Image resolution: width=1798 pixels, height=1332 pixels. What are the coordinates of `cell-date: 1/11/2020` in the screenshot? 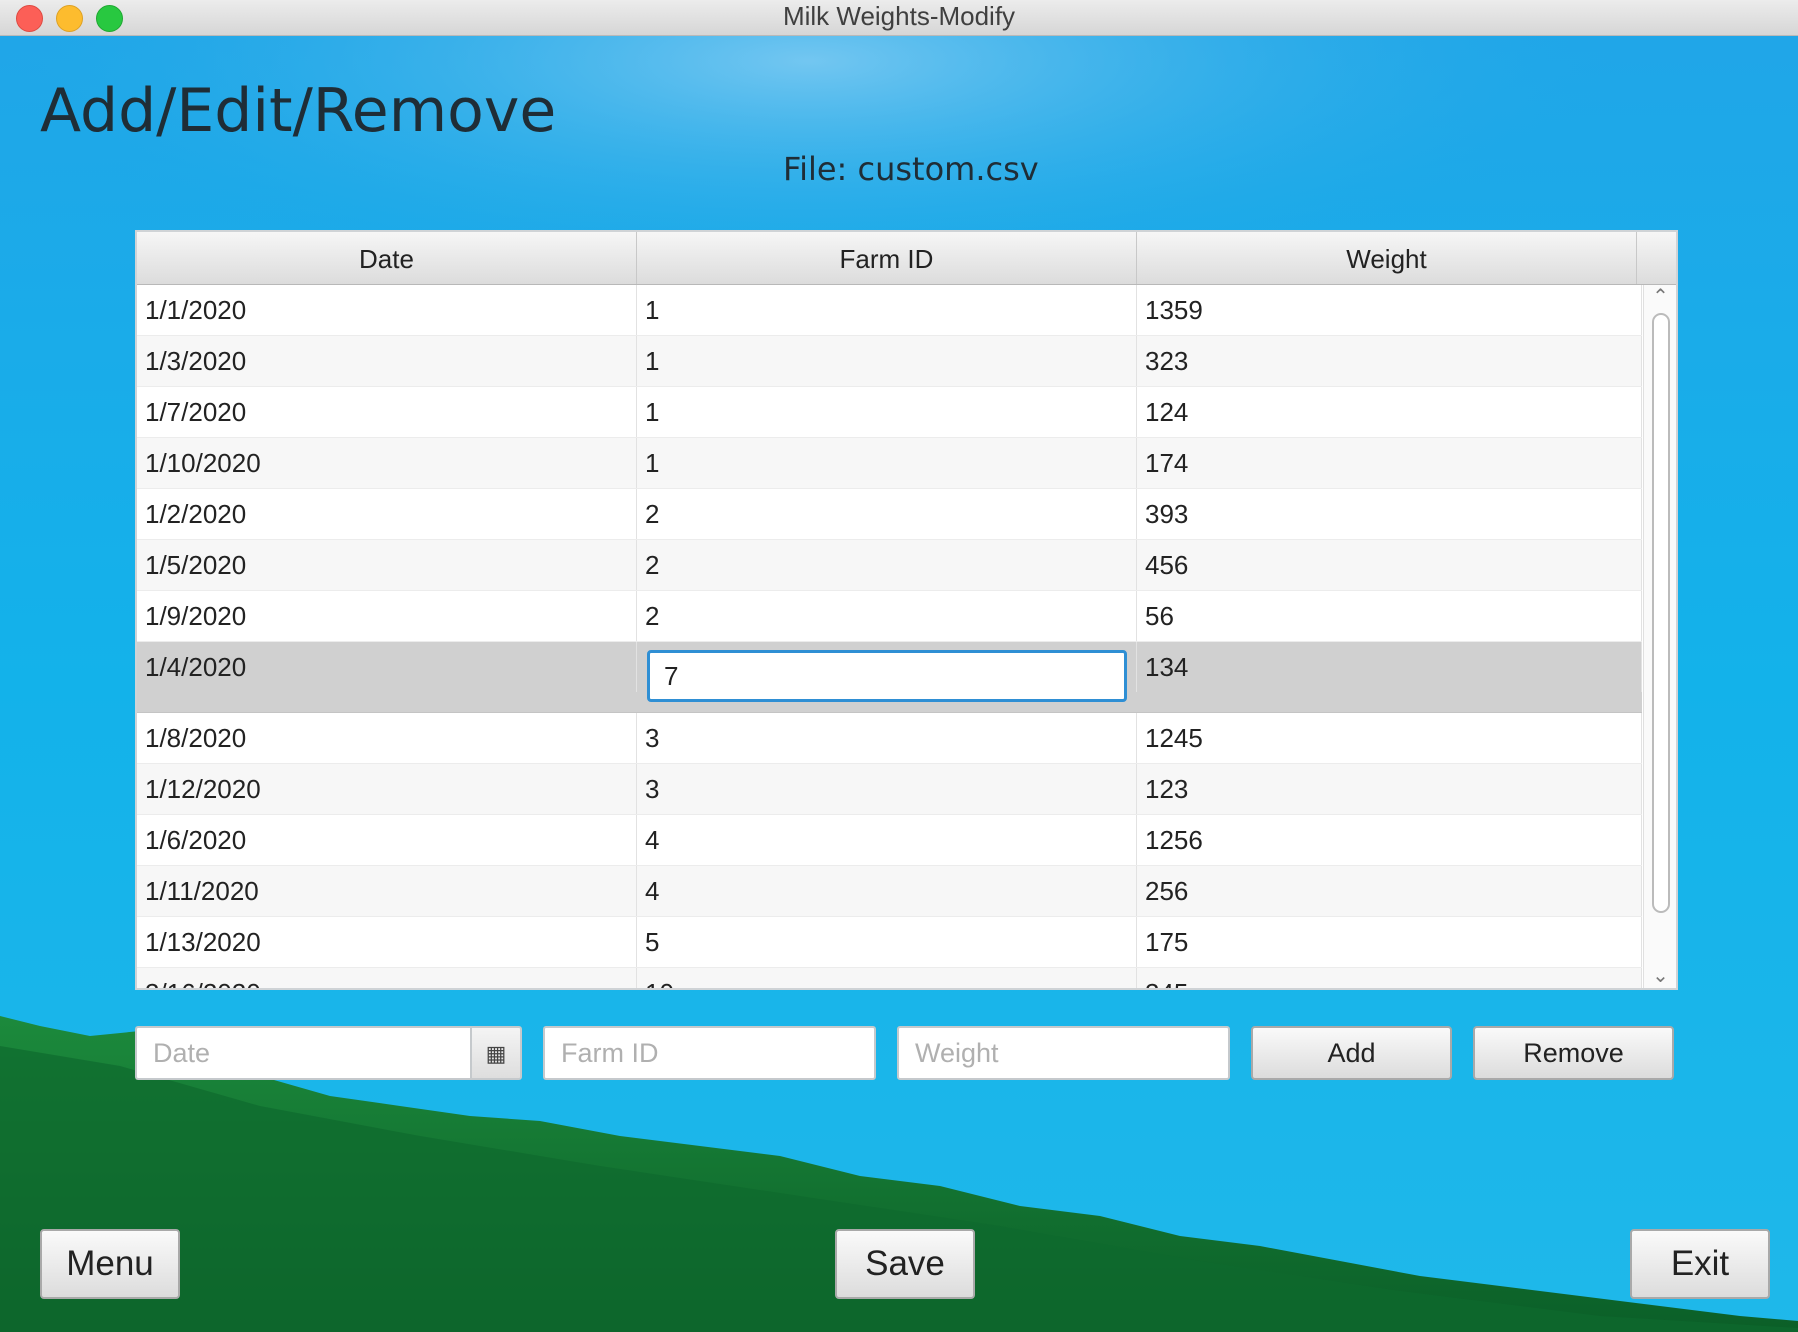 It's located at (387, 891).